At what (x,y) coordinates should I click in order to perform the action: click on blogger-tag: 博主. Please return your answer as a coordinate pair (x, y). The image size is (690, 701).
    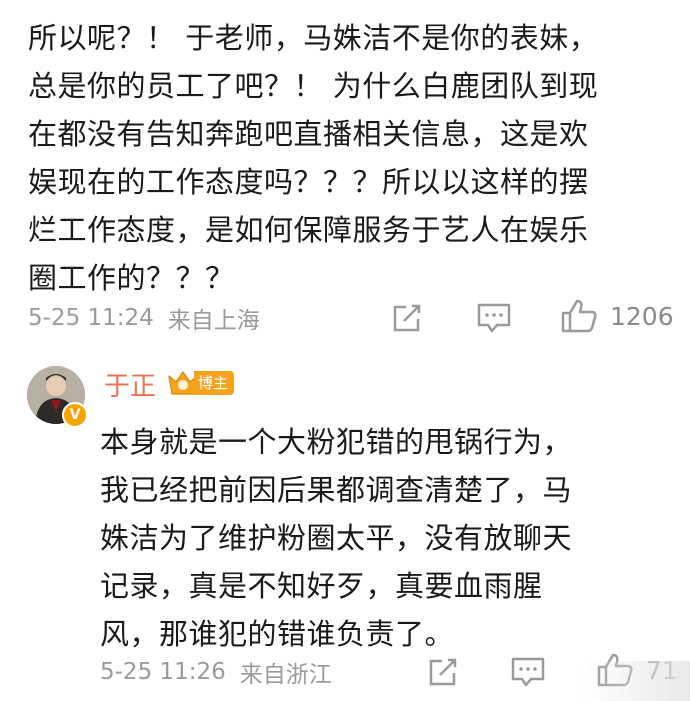
    Looking at the image, I should click on (214, 383).